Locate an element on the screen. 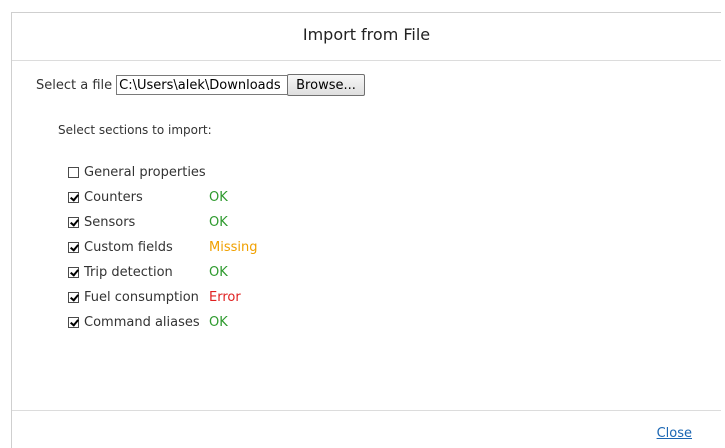 The width and height of the screenshot is (725, 448). close-link: Close is located at coordinates (674, 433).